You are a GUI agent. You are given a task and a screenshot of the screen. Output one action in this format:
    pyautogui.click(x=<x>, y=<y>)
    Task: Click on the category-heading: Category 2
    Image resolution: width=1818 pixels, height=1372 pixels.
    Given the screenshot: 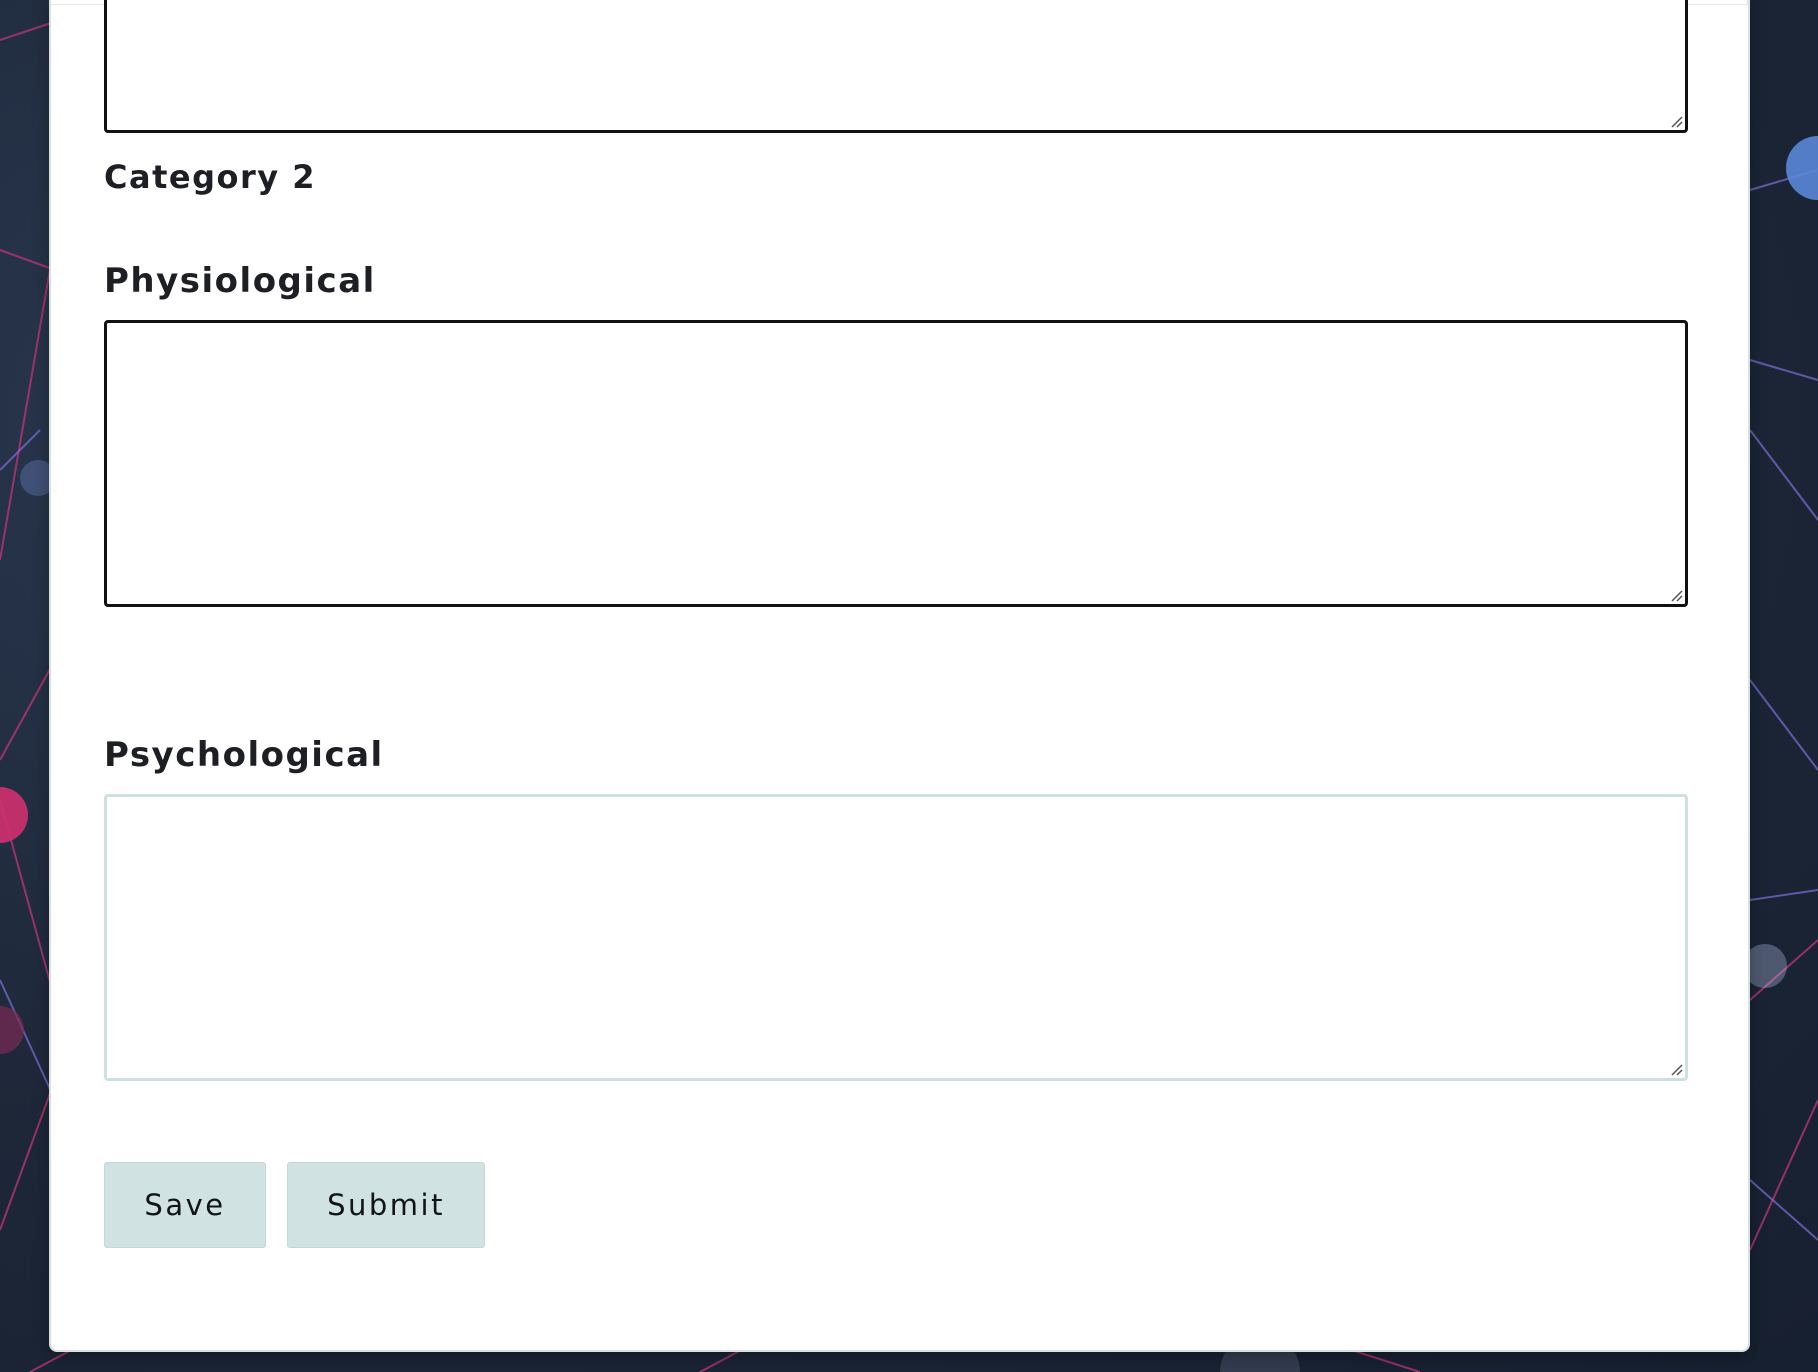 What is the action you would take?
    pyautogui.click(x=210, y=177)
    